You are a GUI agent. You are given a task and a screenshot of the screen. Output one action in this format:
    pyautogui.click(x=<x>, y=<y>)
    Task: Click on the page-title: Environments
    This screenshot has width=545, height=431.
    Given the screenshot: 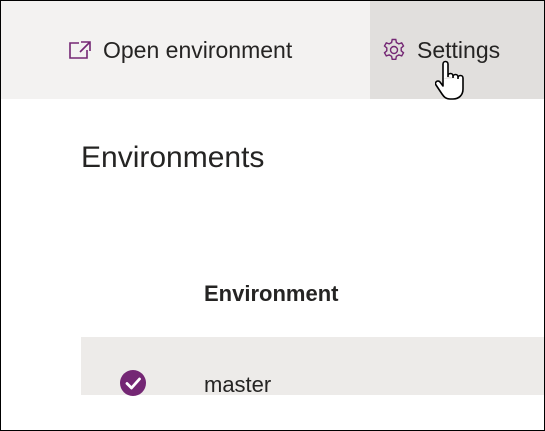 What is the action you would take?
    pyautogui.click(x=173, y=157)
    